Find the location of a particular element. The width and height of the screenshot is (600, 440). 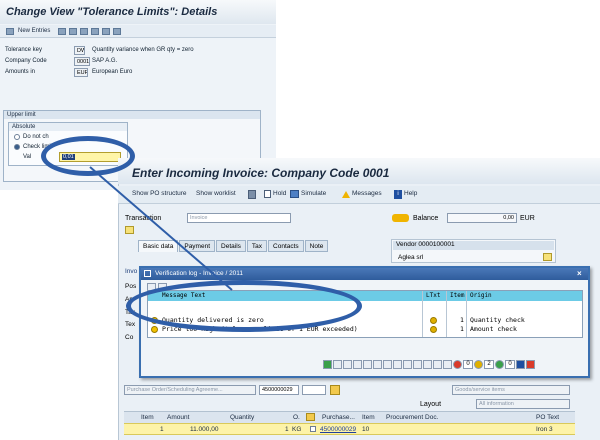

connector-line is located at coordinates (161, 228).